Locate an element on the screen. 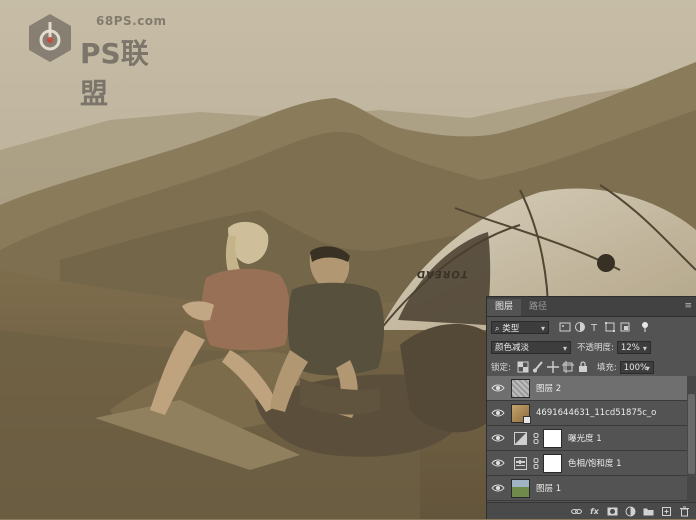 The width and height of the screenshot is (696, 520). link-layers-icon is located at coordinates (576, 511).